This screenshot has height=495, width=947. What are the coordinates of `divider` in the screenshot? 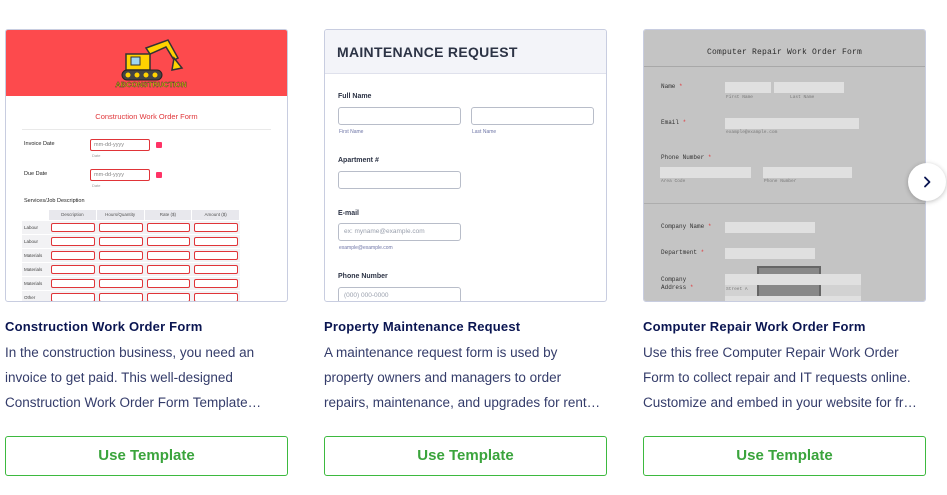 It's located at (784, 66).